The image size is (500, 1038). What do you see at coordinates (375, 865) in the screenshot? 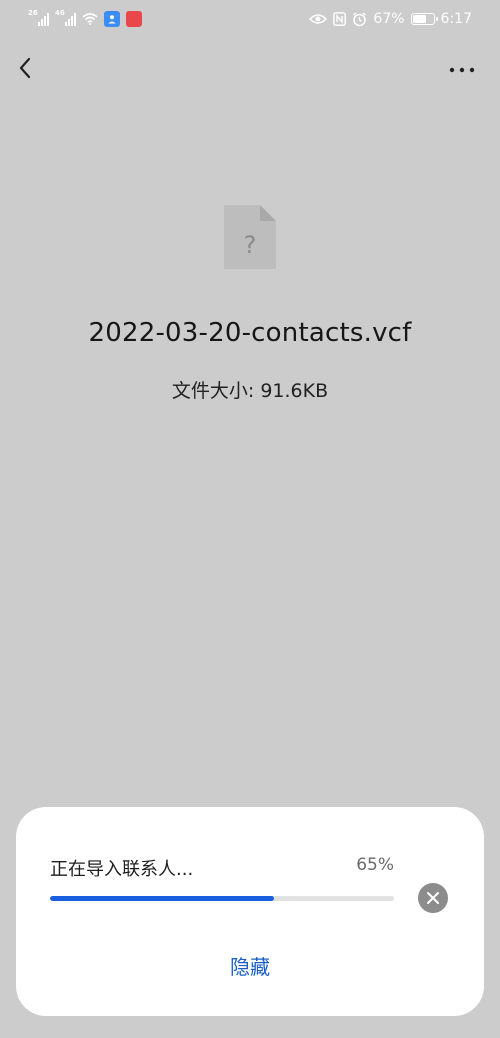
I see `import-percent: 65%` at bounding box center [375, 865].